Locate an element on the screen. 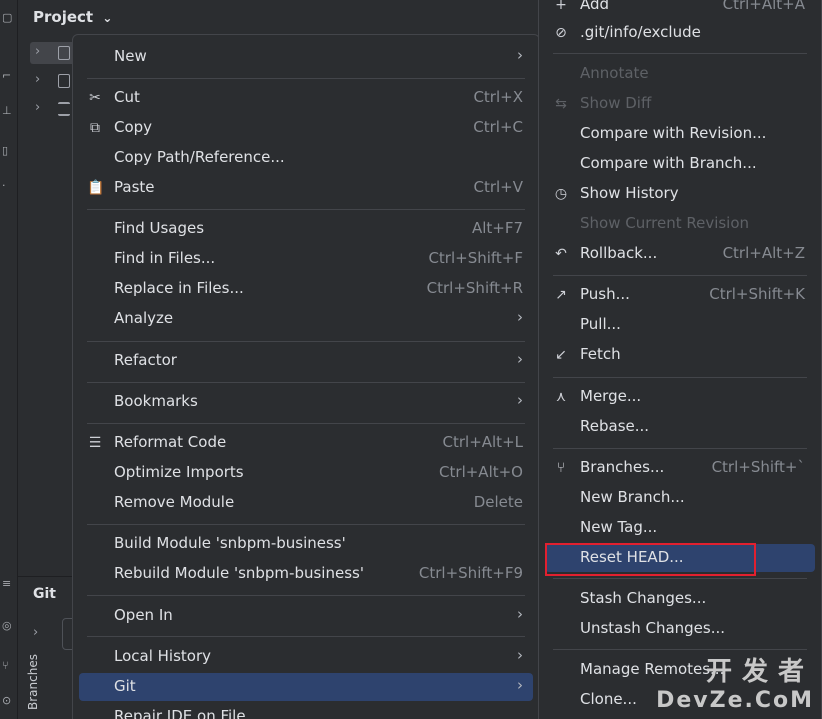 Image resolution: width=822 pixels, height=719 pixels. context-menu-item-find-in-files: Find in Files... Ctrl+Shift+F is located at coordinates (306, 259).